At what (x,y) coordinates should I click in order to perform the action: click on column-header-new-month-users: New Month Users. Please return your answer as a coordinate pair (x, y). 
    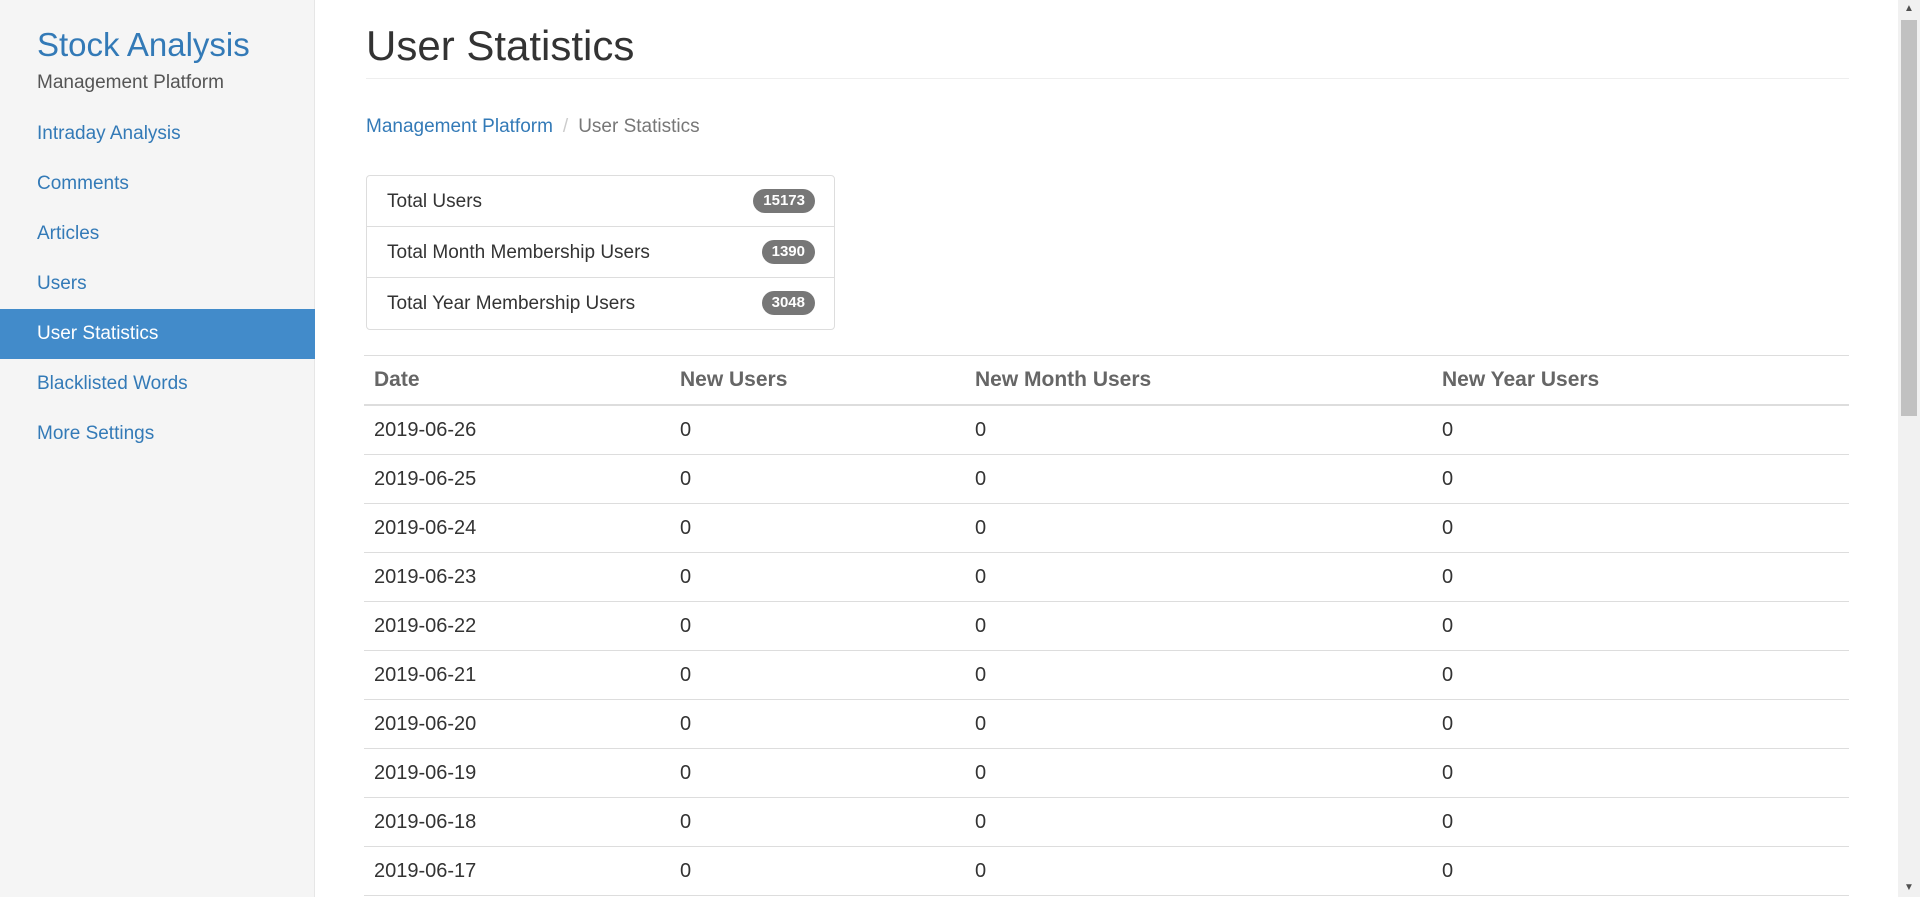
    Looking at the image, I should click on (1198, 381).